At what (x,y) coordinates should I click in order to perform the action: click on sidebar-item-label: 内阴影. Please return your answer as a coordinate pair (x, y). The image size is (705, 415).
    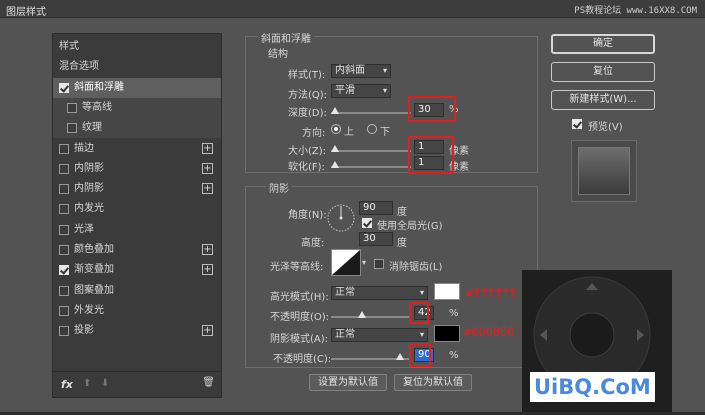
    Looking at the image, I should click on (89, 189).